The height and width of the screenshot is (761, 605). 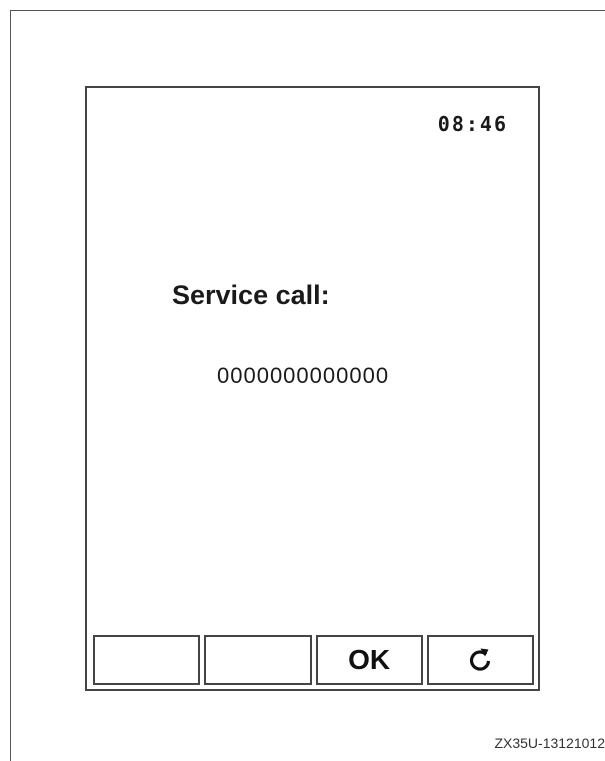 What do you see at coordinates (303, 375) in the screenshot?
I see `service-phone-number: 0000000000000` at bounding box center [303, 375].